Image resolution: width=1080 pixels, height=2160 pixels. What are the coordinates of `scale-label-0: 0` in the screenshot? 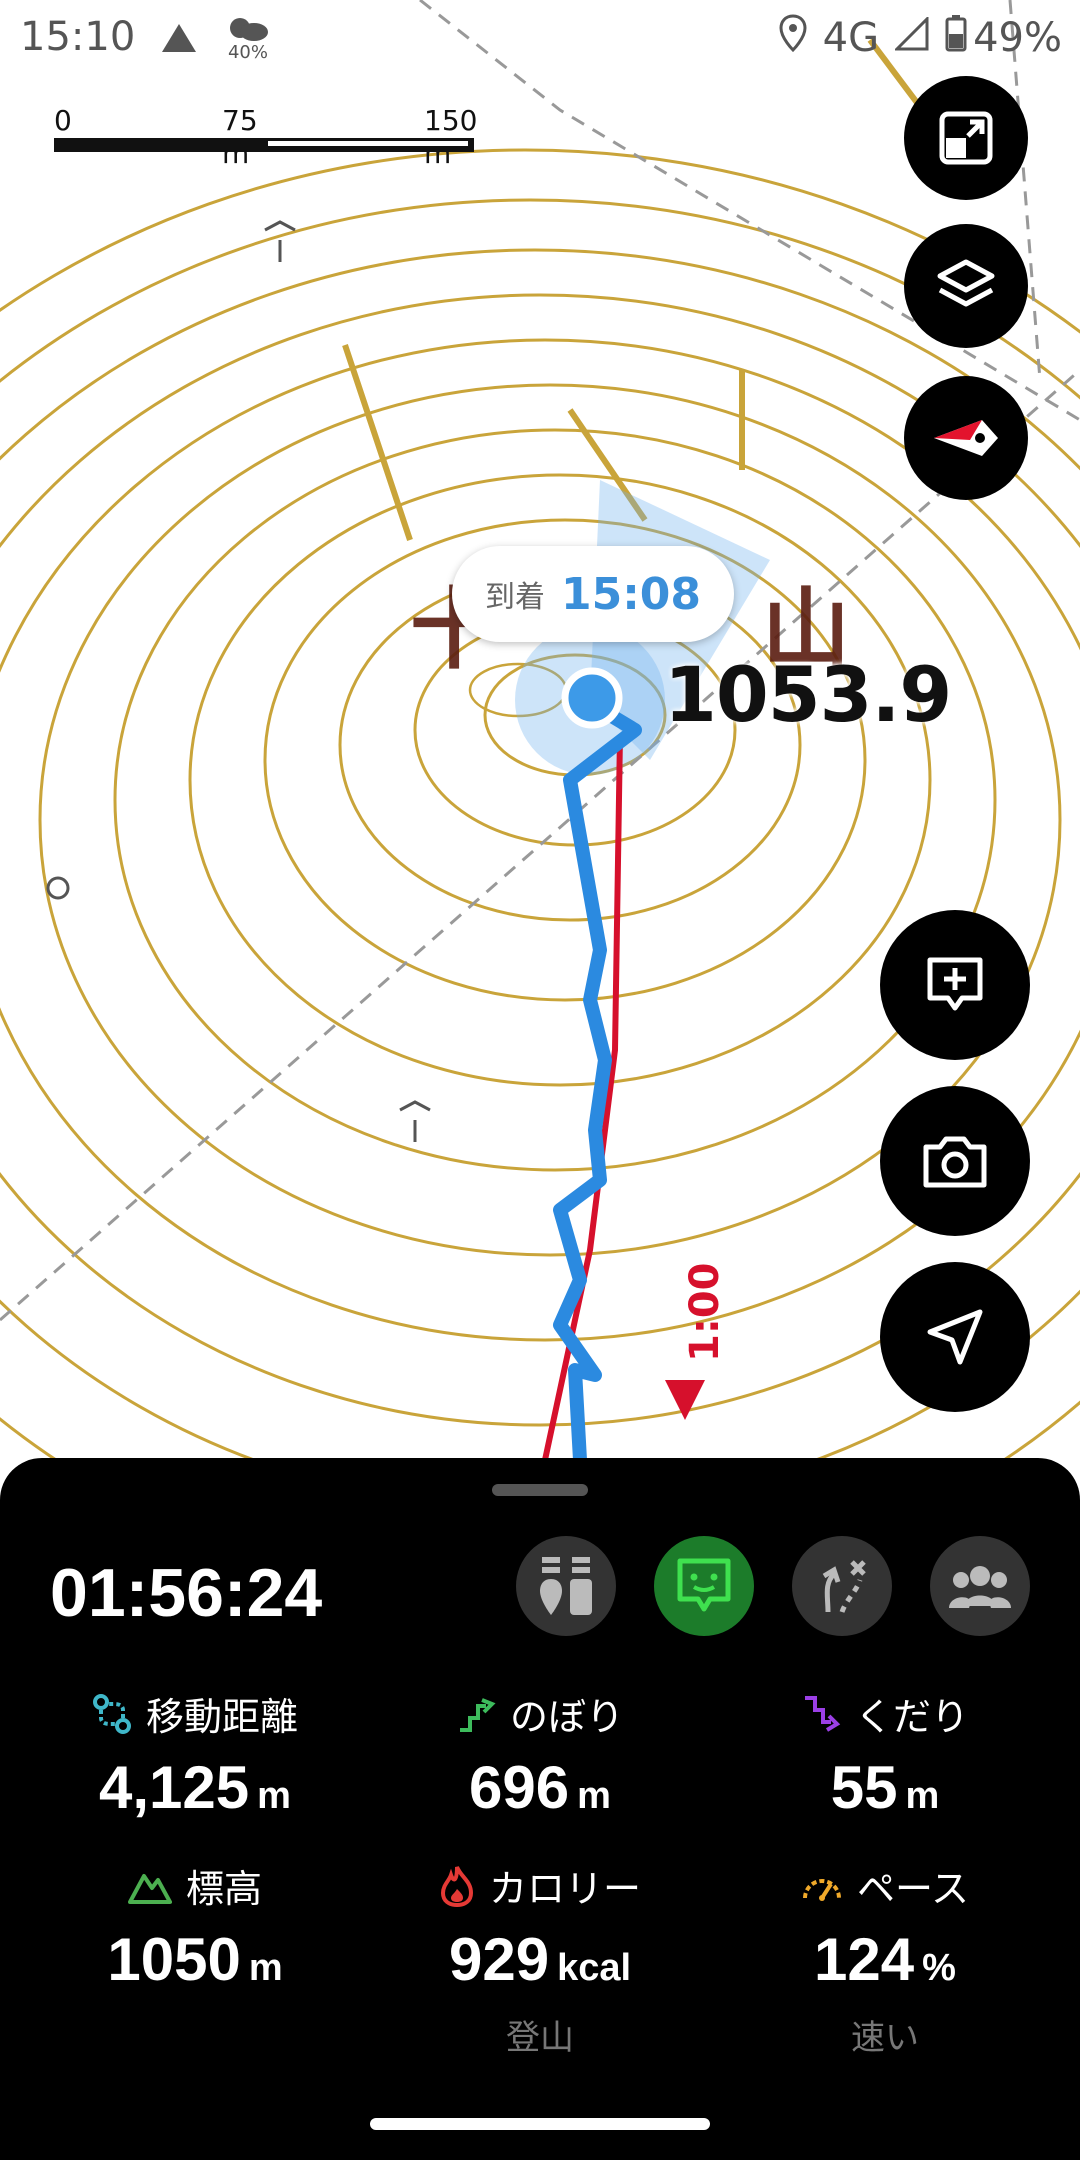 It's located at (63, 120).